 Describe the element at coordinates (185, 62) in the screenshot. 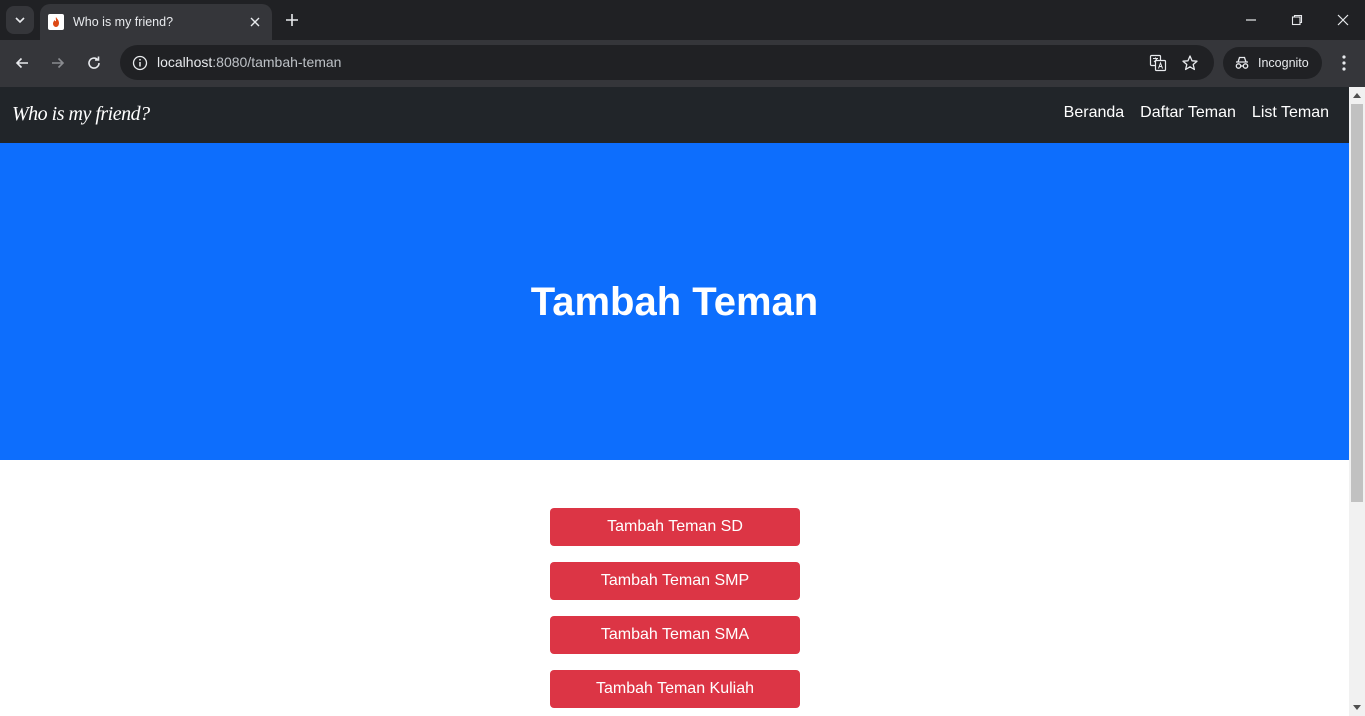

I see `url-host: localhost` at that location.